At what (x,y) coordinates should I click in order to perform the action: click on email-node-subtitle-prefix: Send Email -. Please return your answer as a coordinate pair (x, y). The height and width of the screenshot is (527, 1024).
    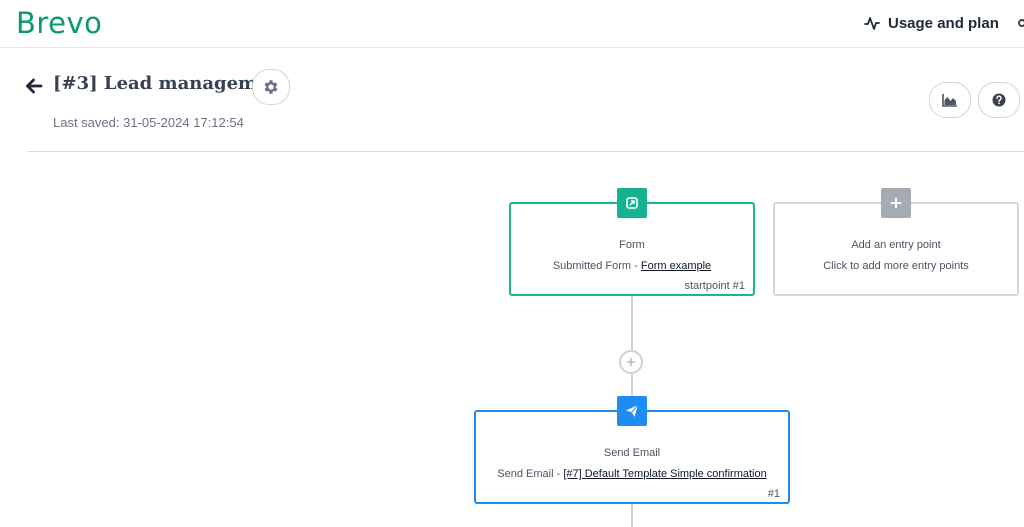
    Looking at the image, I should click on (530, 474).